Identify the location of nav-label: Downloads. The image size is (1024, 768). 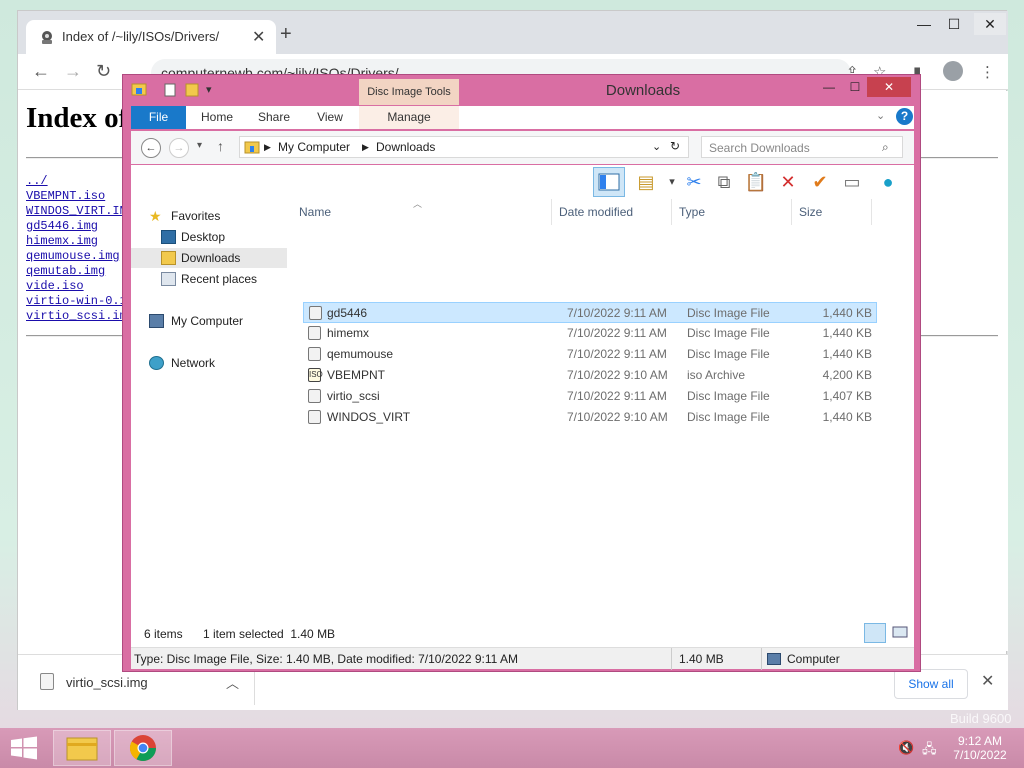
(211, 258).